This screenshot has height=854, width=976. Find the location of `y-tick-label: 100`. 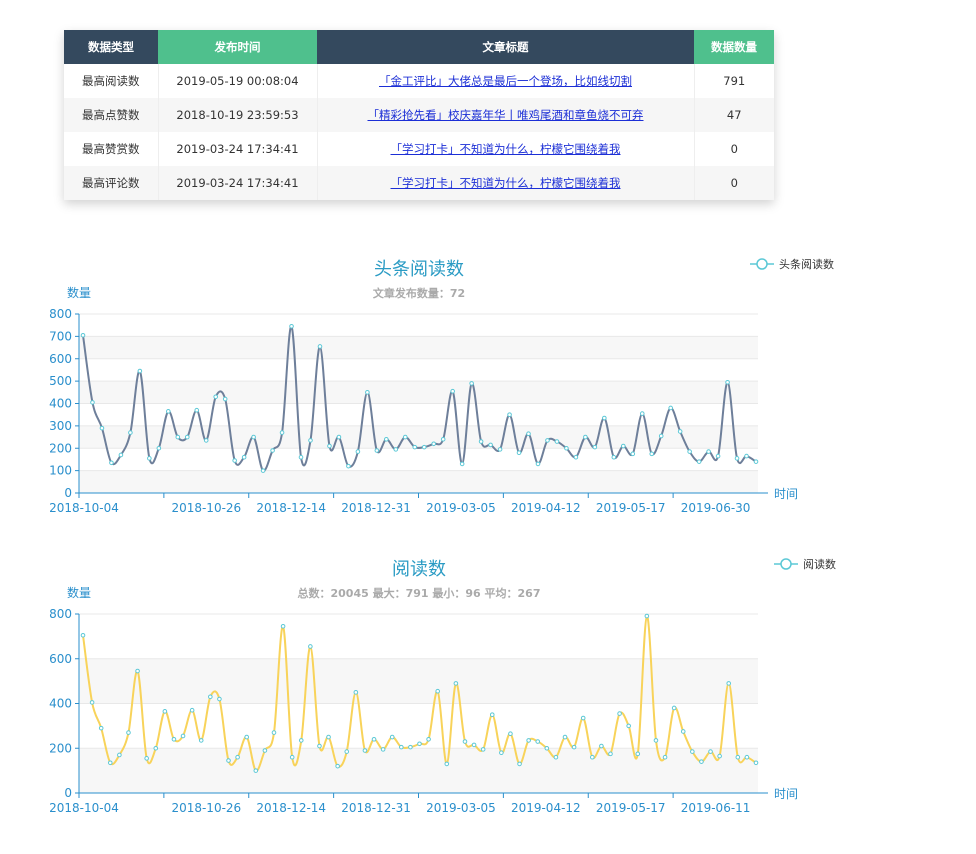

y-tick-label: 100 is located at coordinates (60, 471).